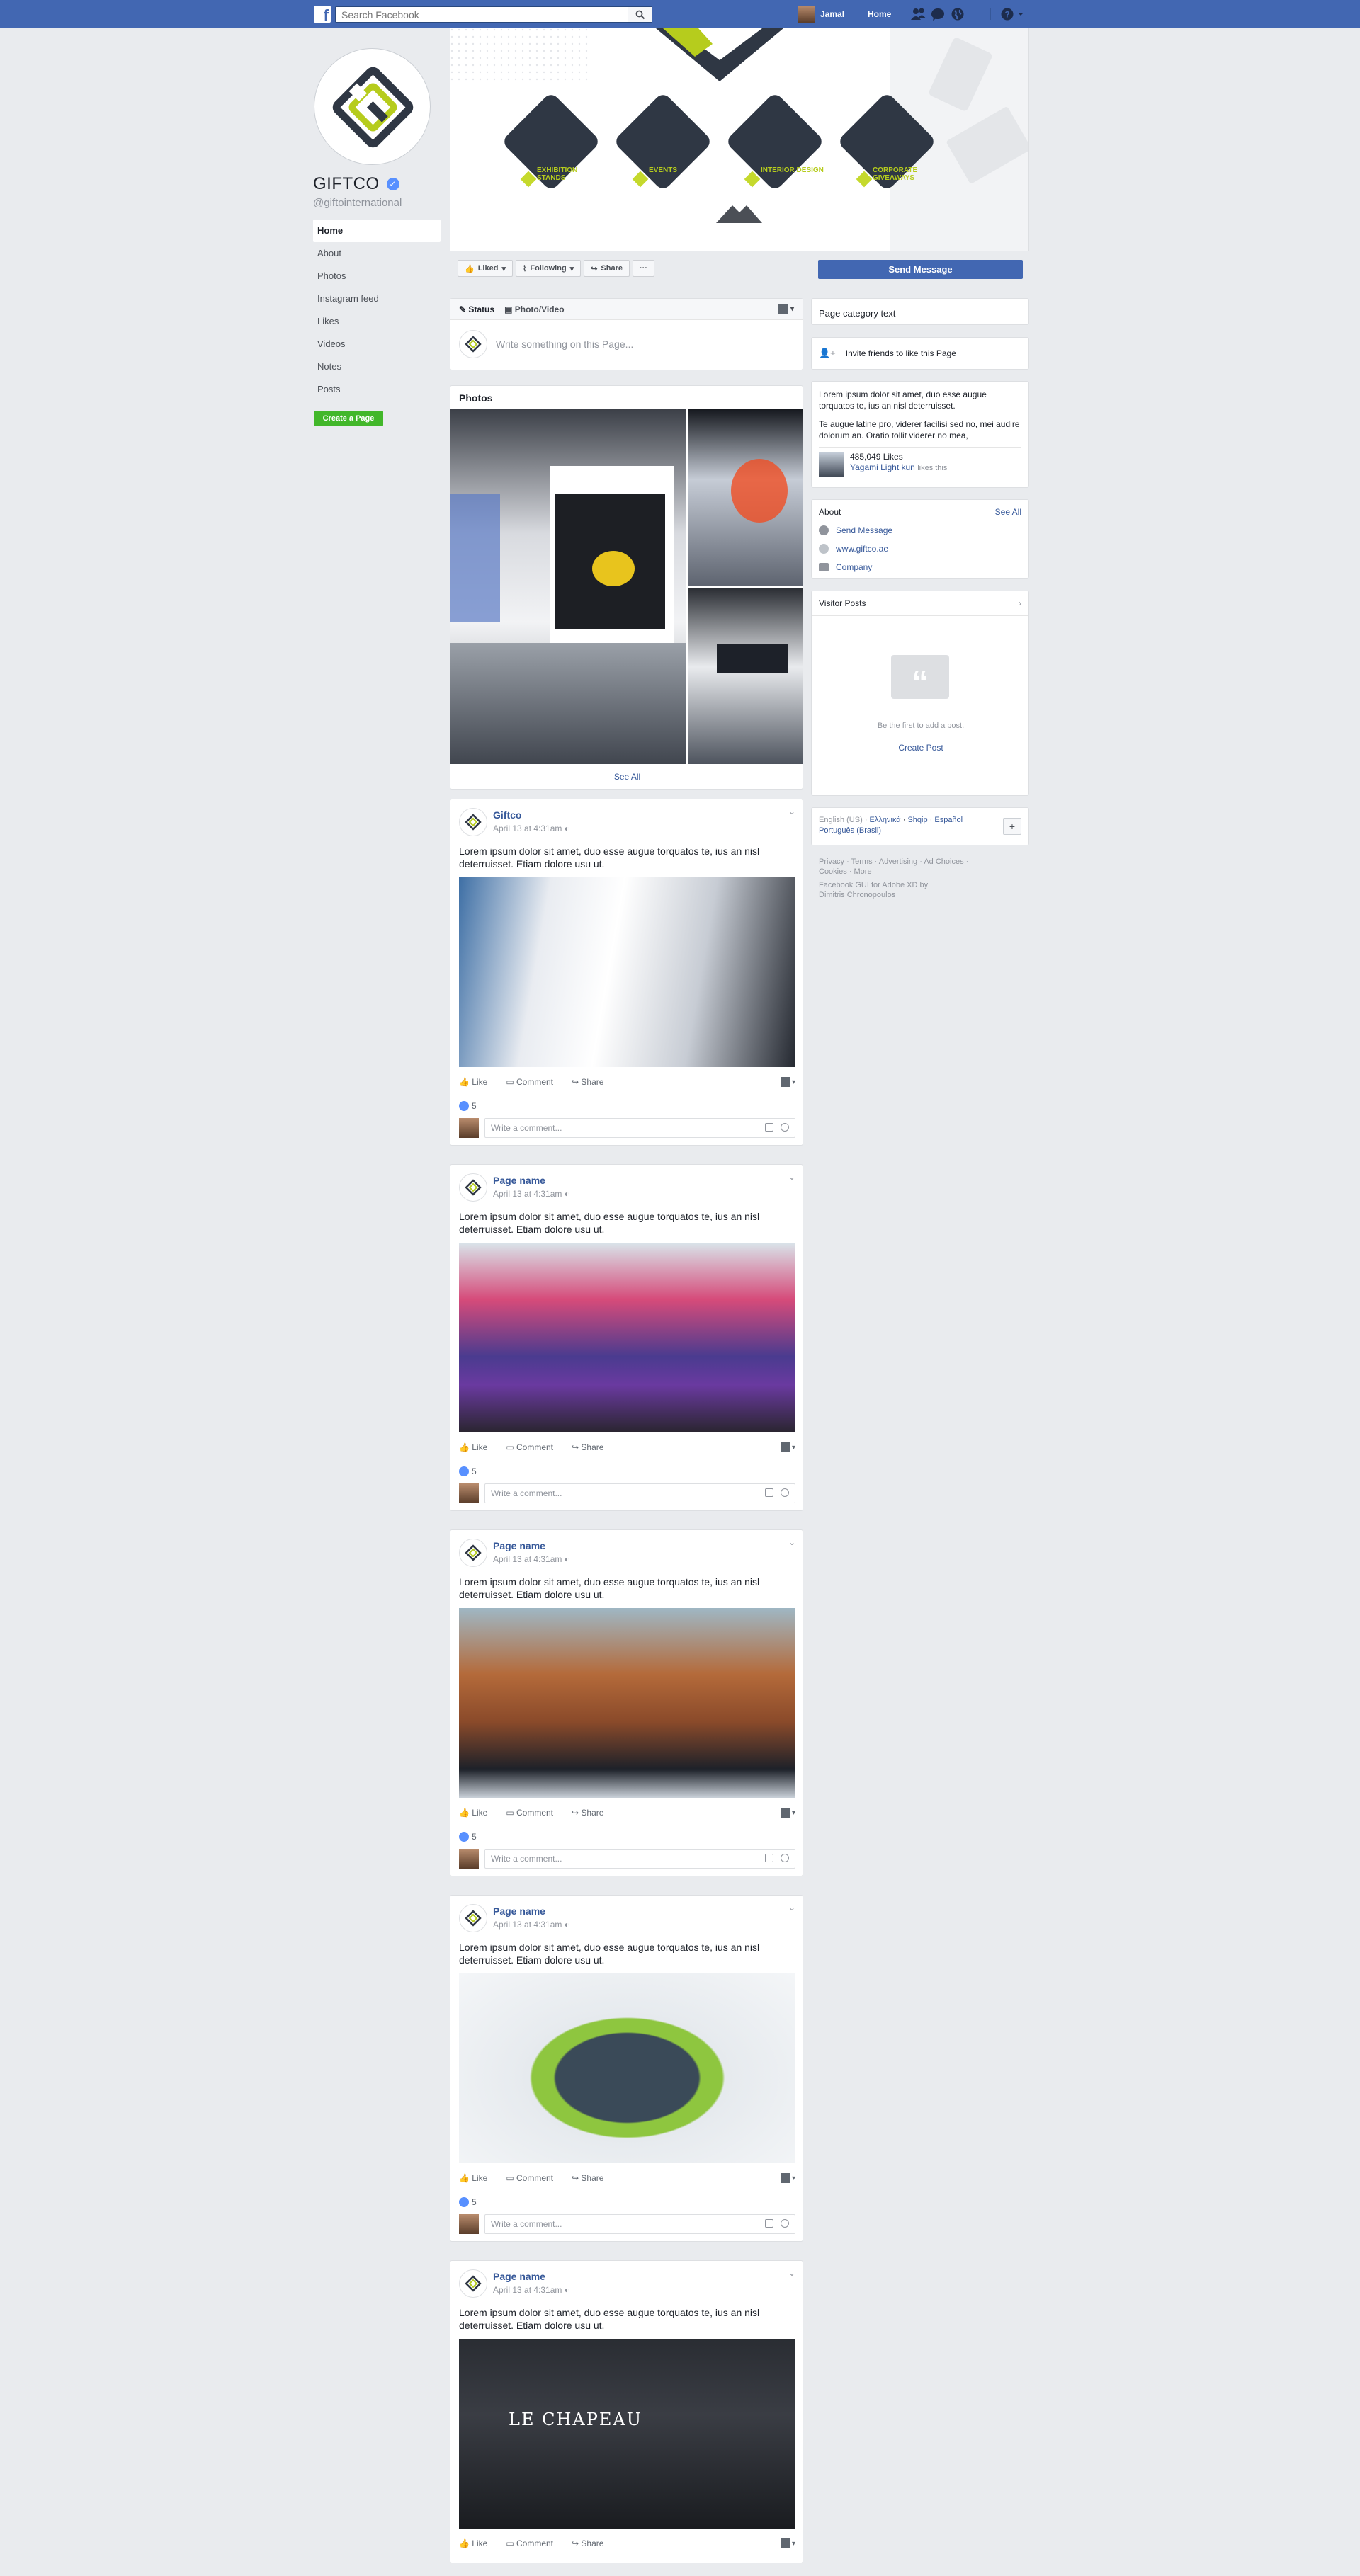 This screenshot has height=2576, width=1360. Describe the element at coordinates (1008, 512) in the screenshot. I see `about-see-all-link: See All` at that location.